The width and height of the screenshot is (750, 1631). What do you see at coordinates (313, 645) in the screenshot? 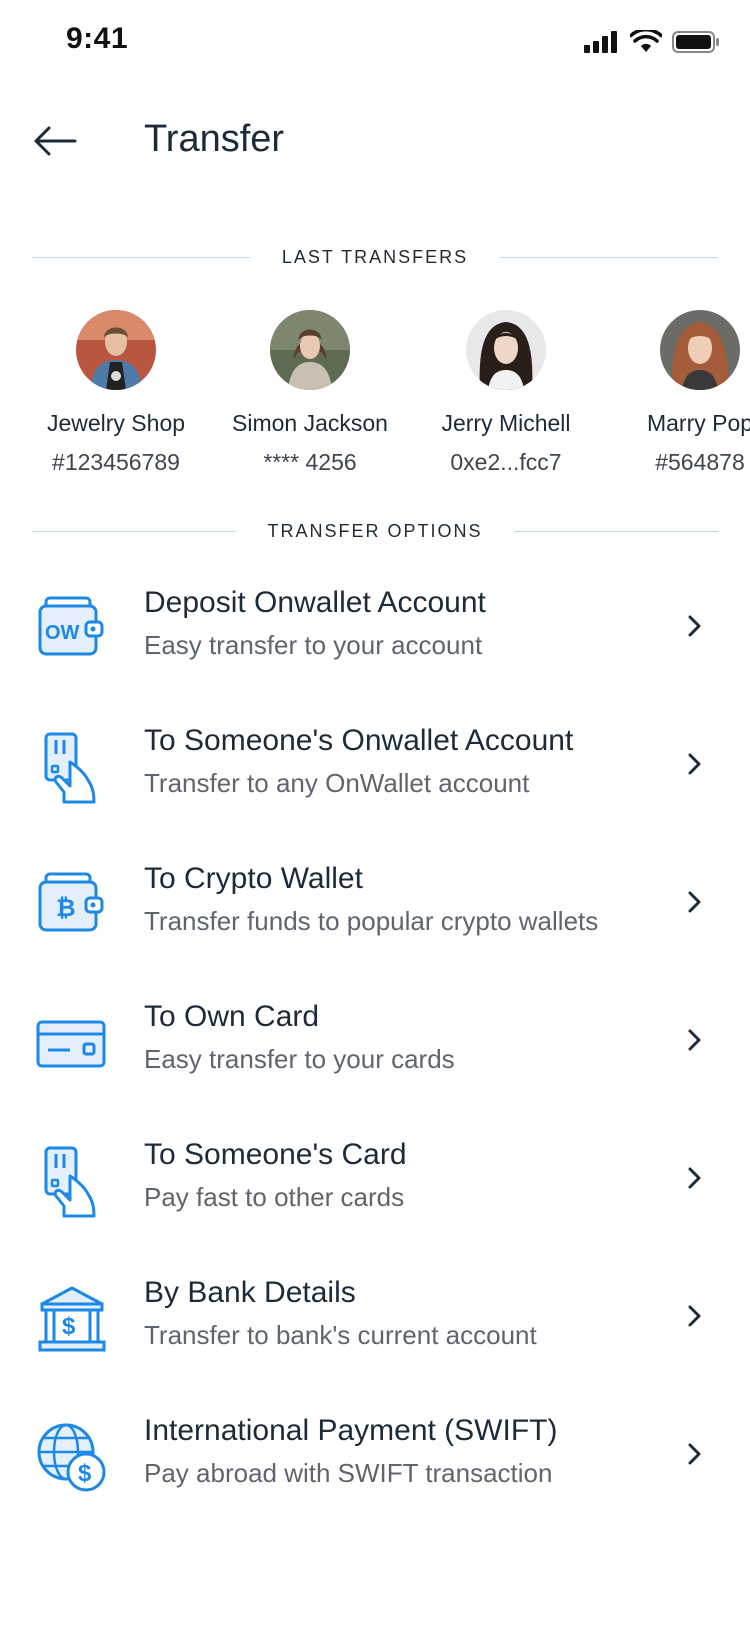
I see `option-subtitle: Easy transfer to your account` at bounding box center [313, 645].